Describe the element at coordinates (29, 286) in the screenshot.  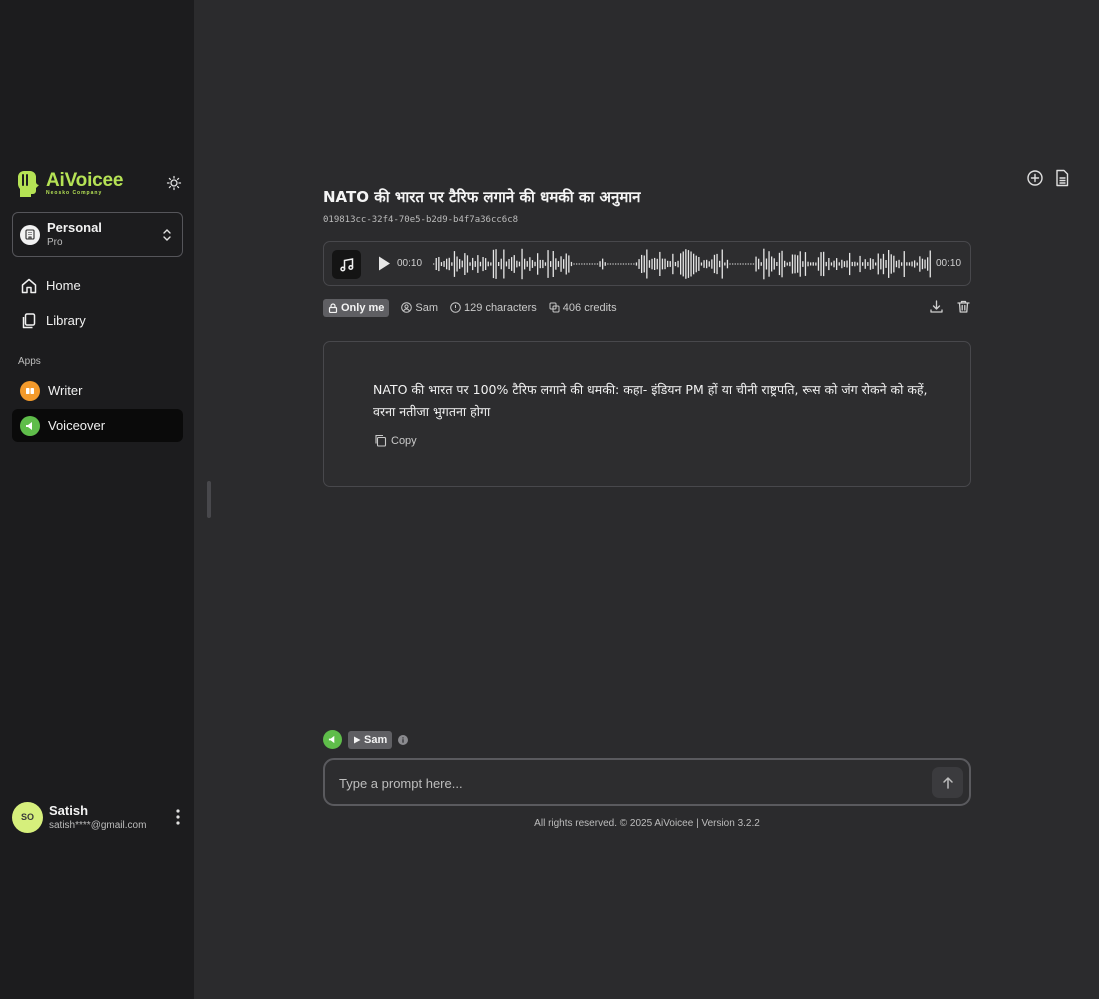
I see `home-icon` at that location.